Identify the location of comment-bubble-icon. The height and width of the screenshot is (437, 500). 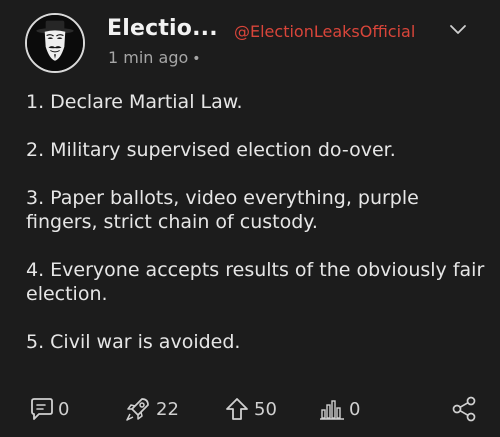
(42, 409).